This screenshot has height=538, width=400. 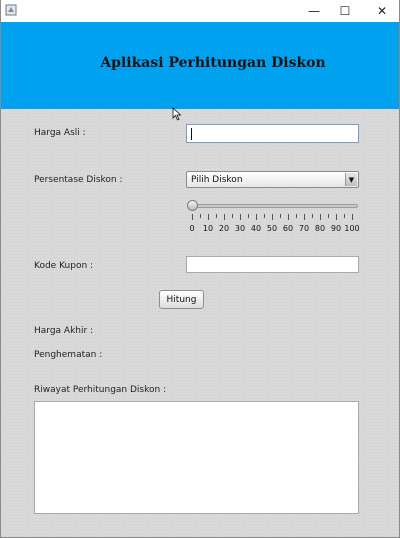 I want to click on maximize-button: ☐, so click(x=345, y=11).